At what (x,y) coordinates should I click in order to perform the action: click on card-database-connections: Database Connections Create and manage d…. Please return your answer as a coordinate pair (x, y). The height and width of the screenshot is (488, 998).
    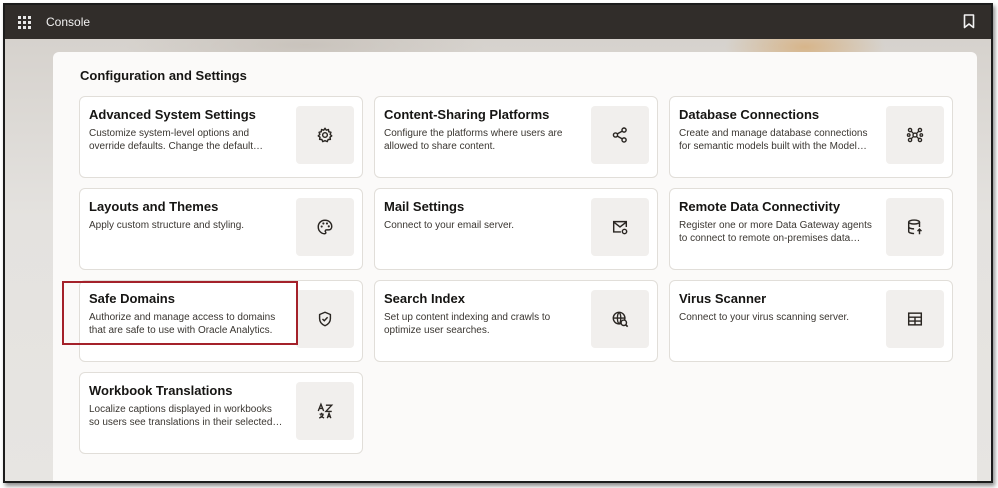
    Looking at the image, I should click on (811, 137).